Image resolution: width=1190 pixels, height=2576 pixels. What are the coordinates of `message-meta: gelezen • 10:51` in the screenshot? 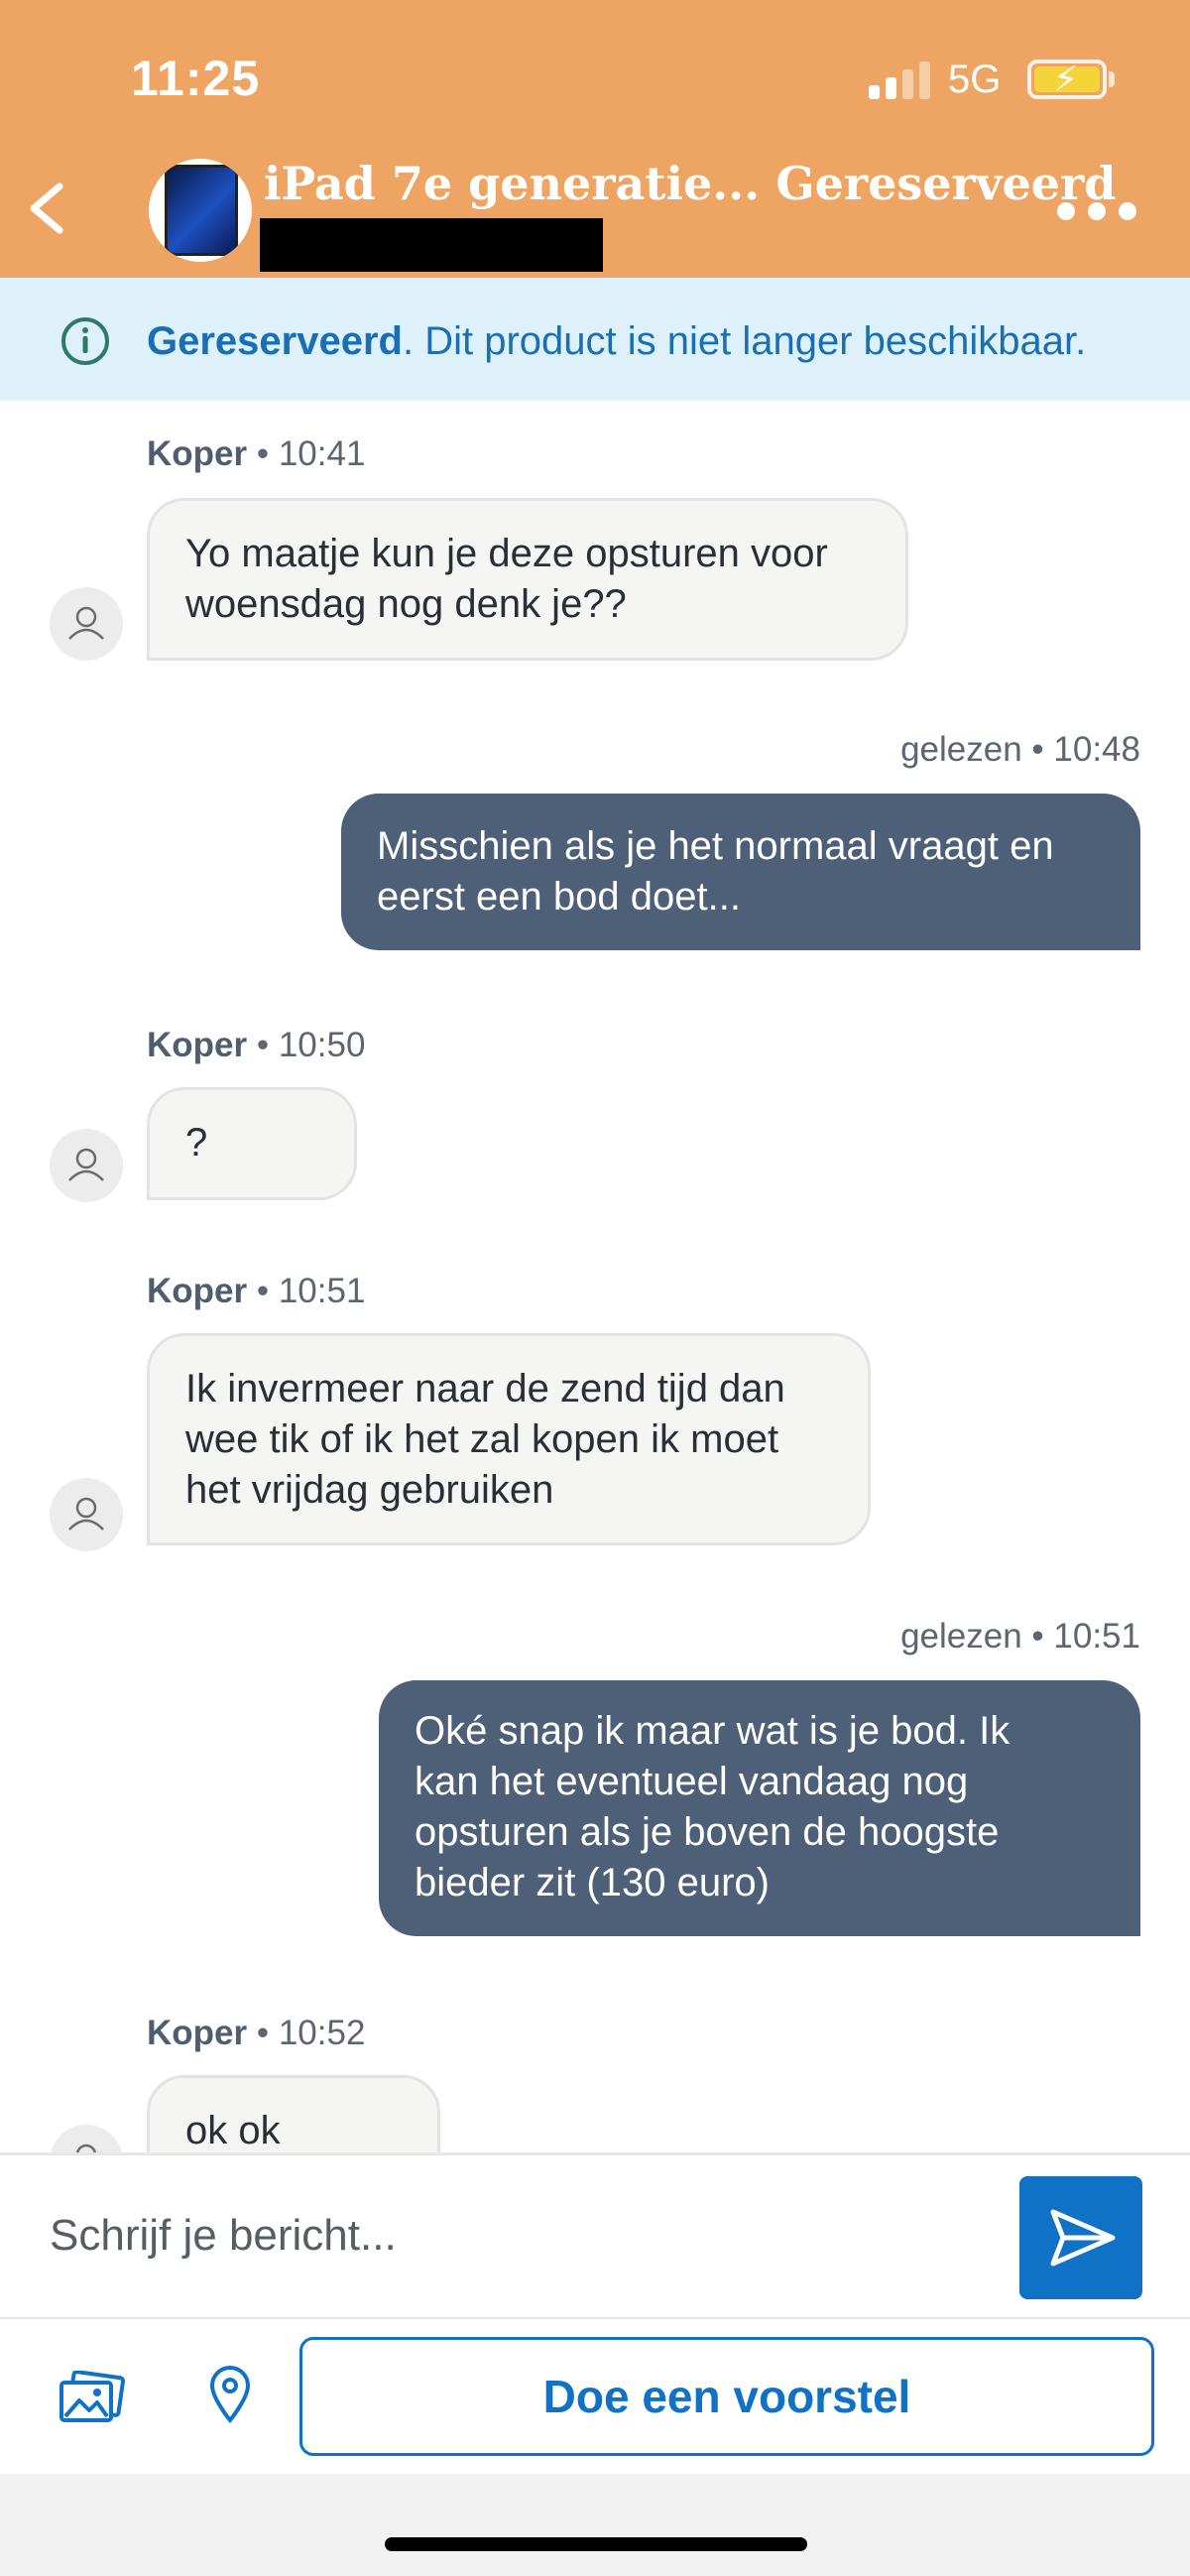 It's located at (1020, 1636).